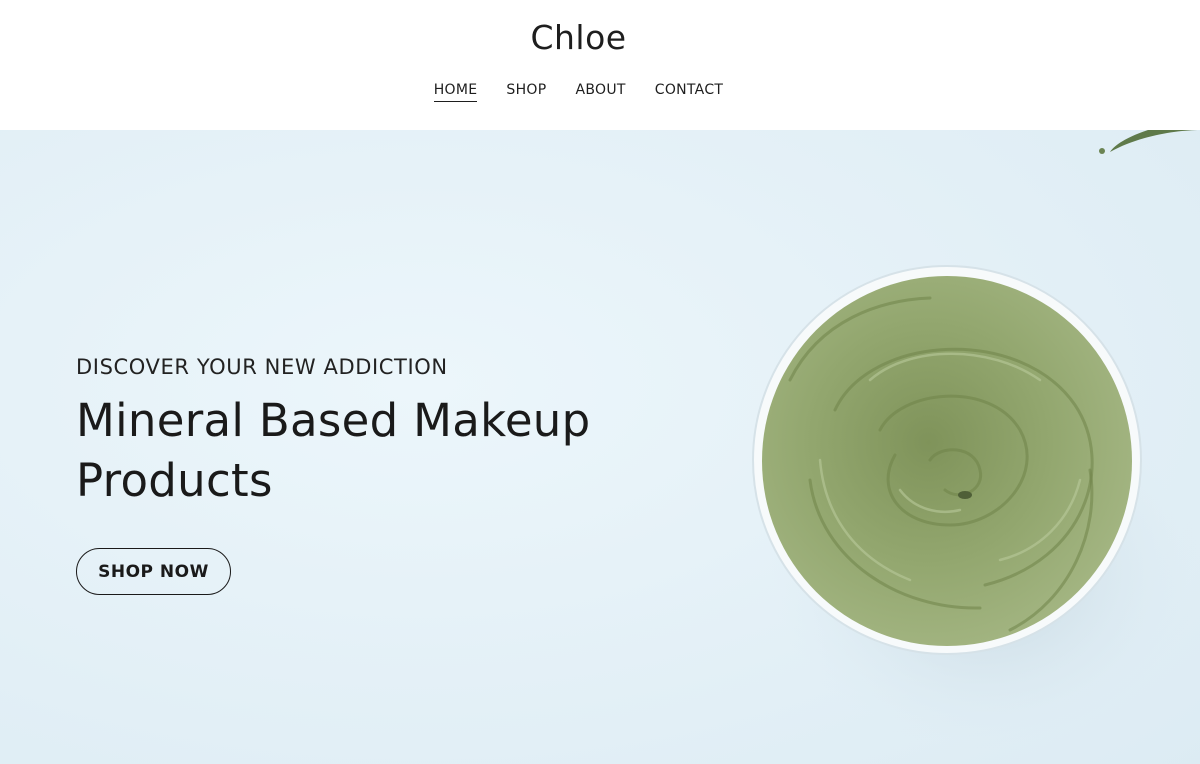 The width and height of the screenshot is (1200, 764). I want to click on hero-headline-line-2: Products, so click(174, 480).